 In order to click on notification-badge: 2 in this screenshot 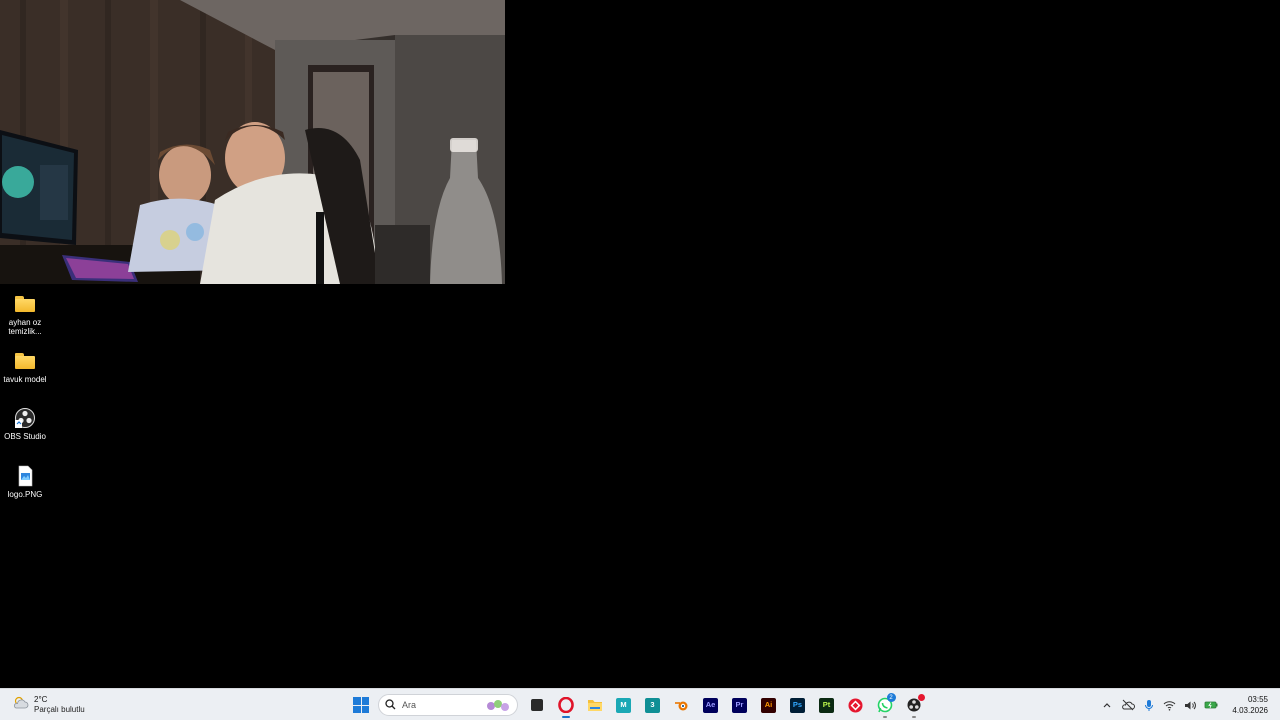, I will do `click(891, 697)`.